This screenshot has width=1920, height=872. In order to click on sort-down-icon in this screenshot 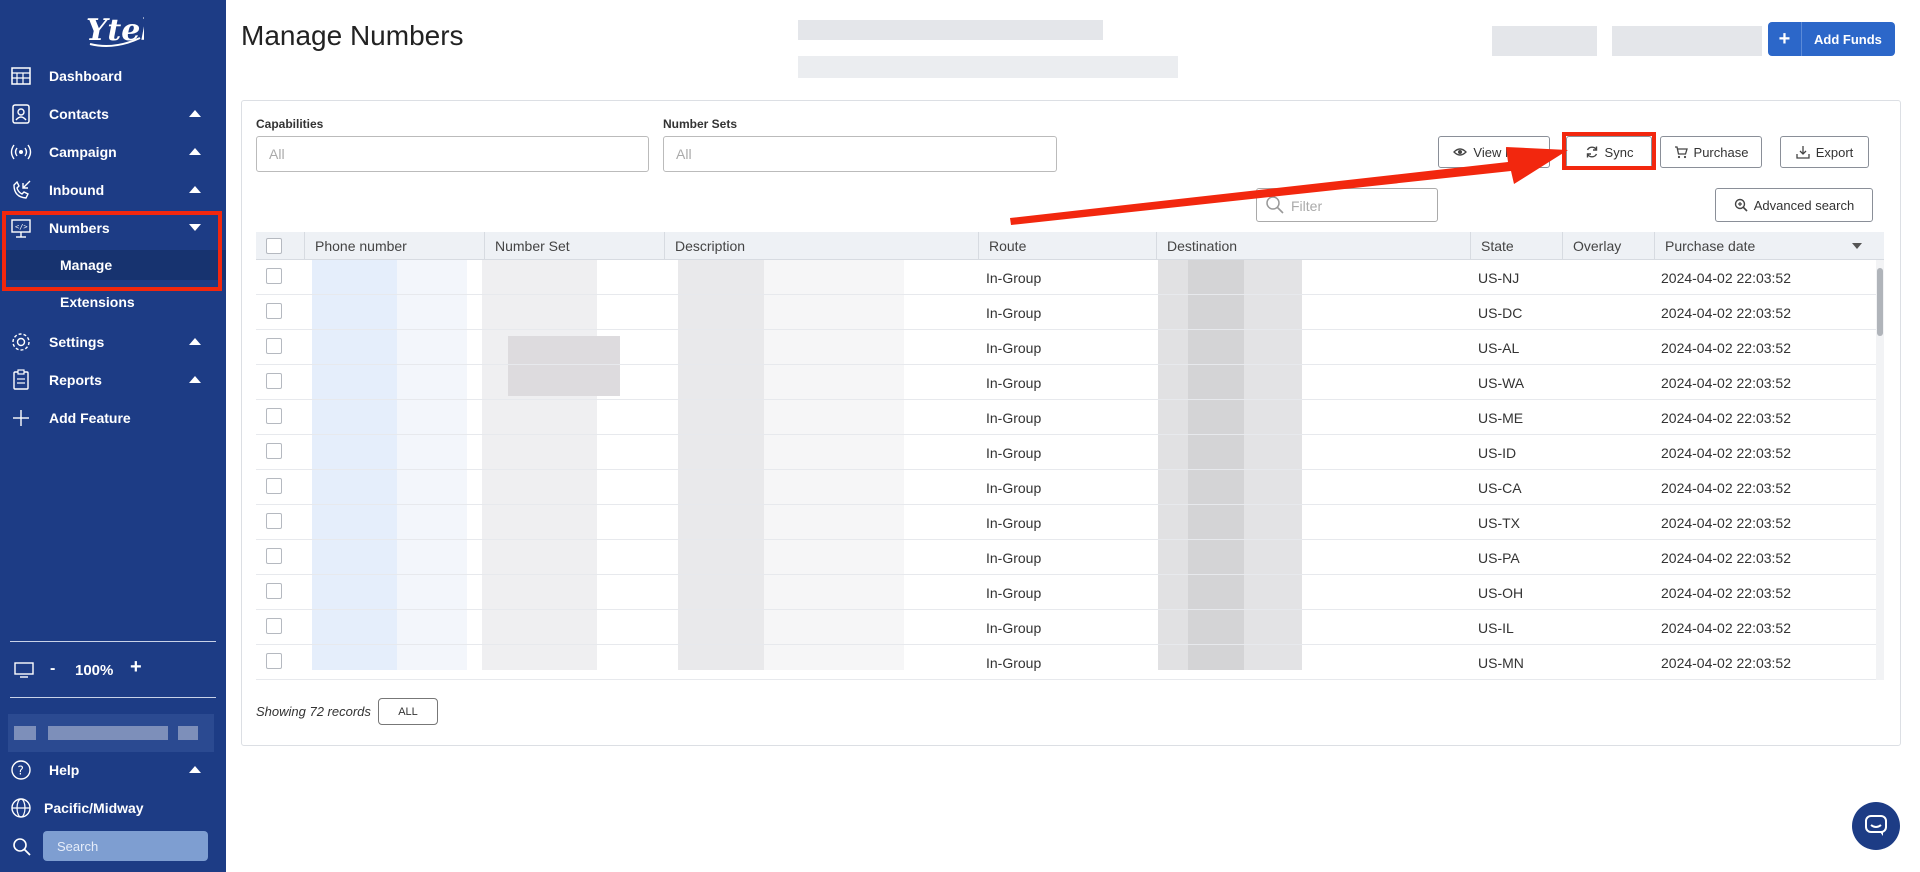, I will do `click(1857, 246)`.